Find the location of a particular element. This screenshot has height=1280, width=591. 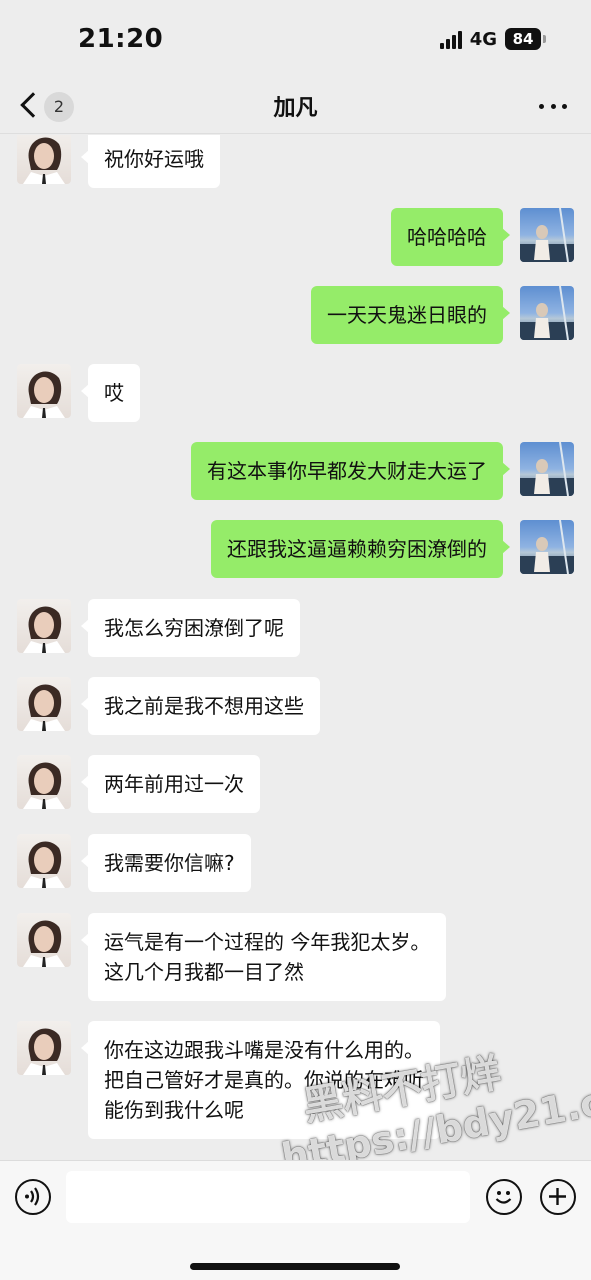

input-bar is located at coordinates (295, 1220).